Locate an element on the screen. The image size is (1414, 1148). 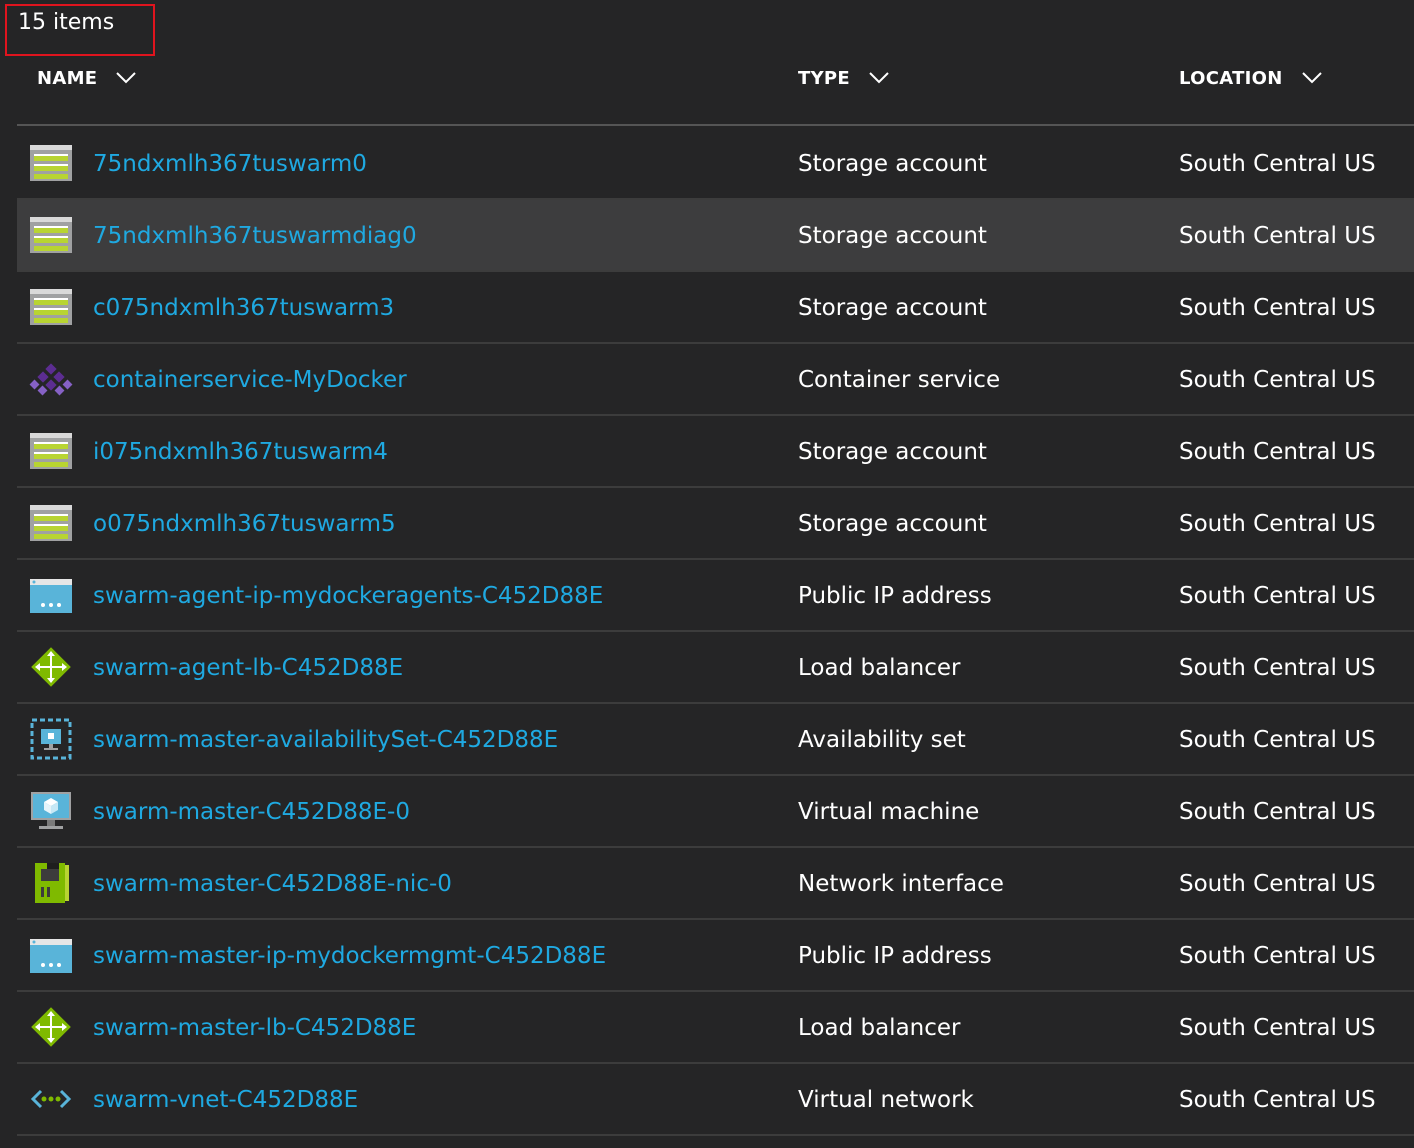
item-count: 15 items is located at coordinates (66, 22).